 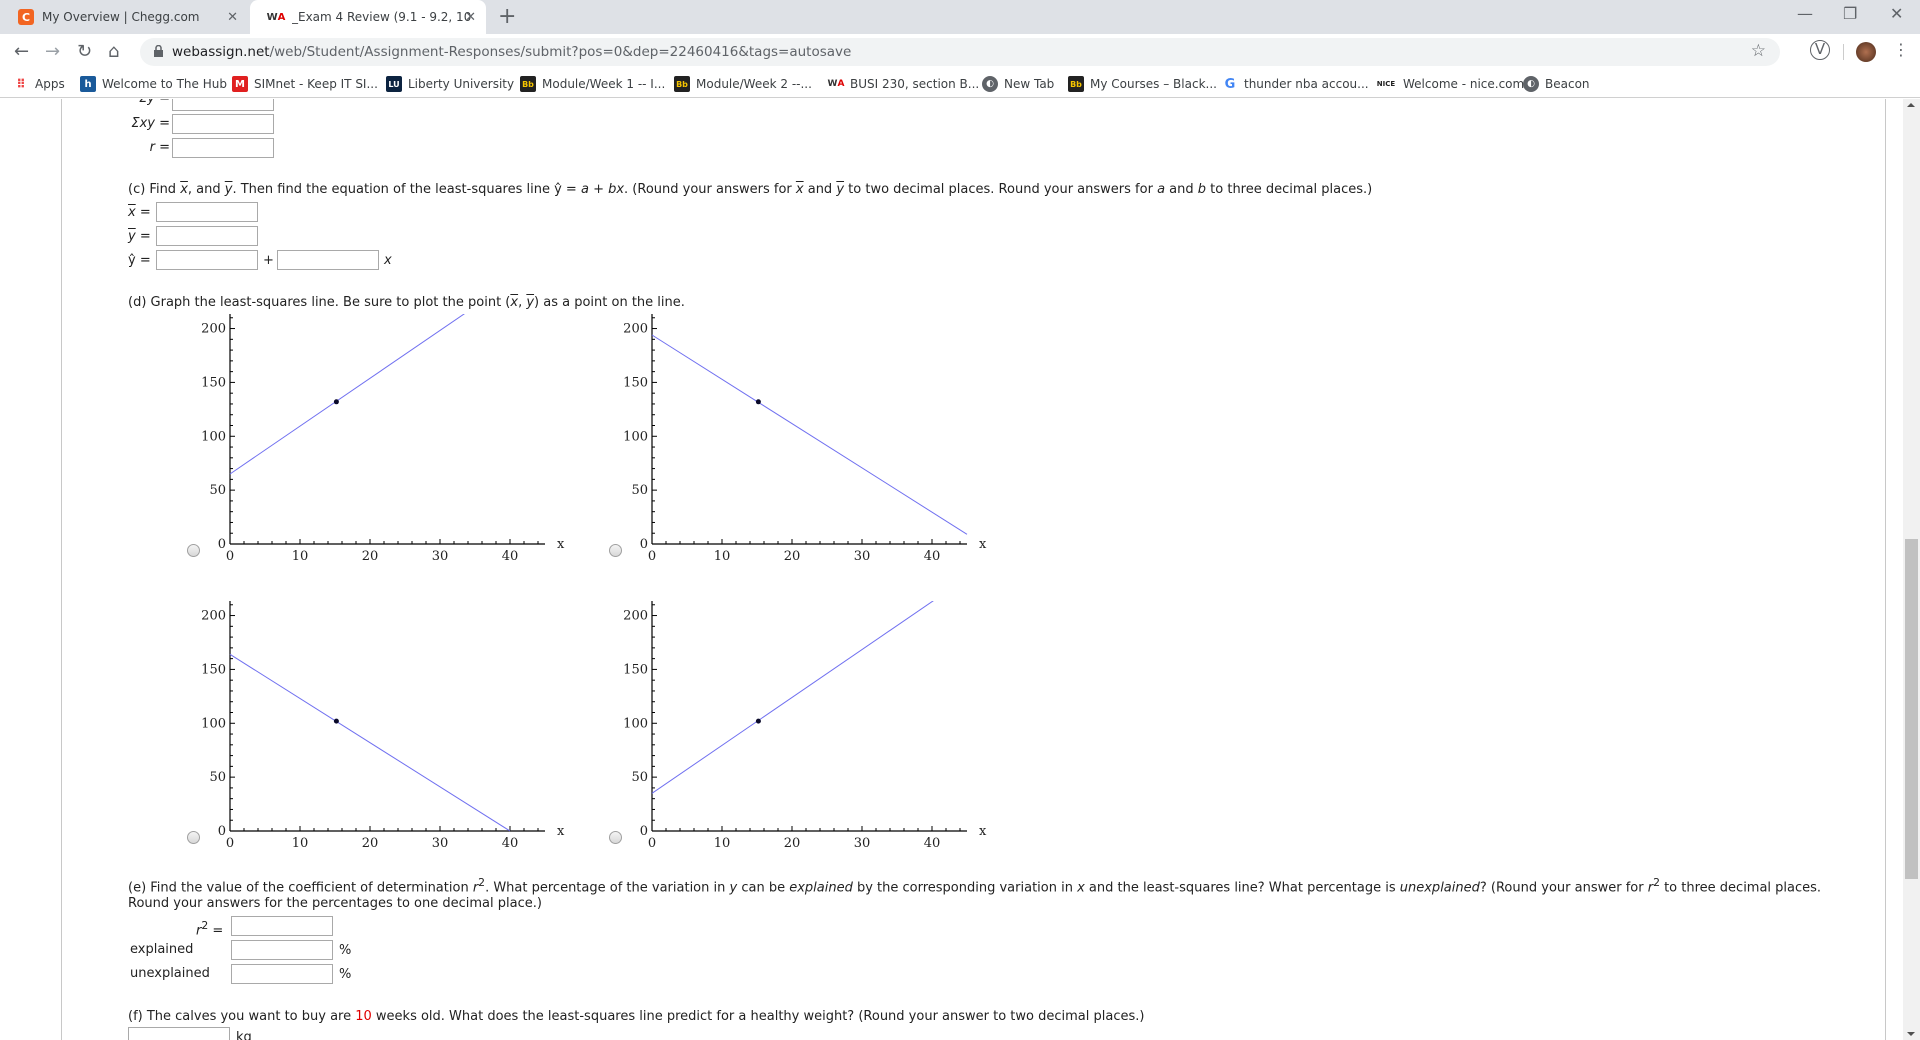 I want to click on bookmark-beacon: ◐ Beacon, so click(x=1556, y=84).